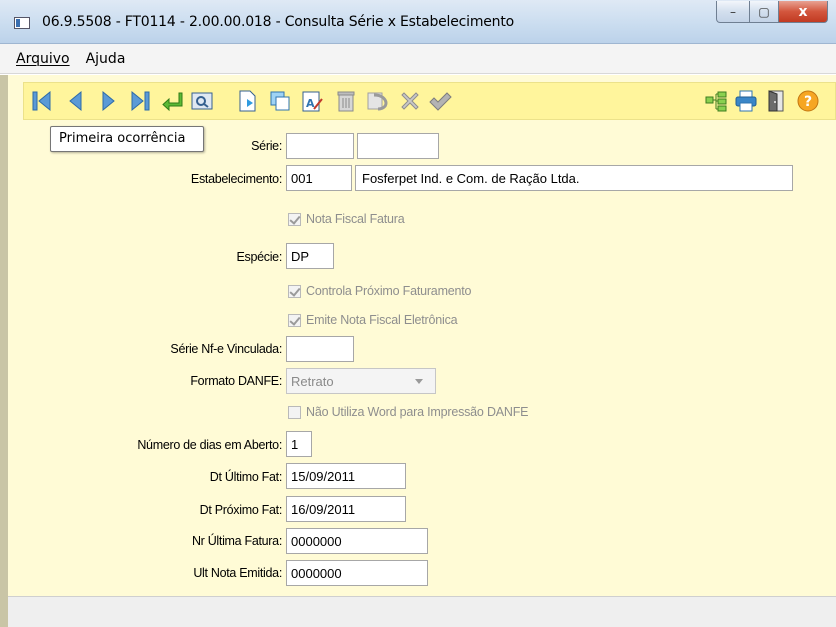 Image resolution: width=836 pixels, height=627 pixels. Describe the element at coordinates (418, 59) in the screenshot. I see `menu-bar: Arquivo Ajuda` at that location.